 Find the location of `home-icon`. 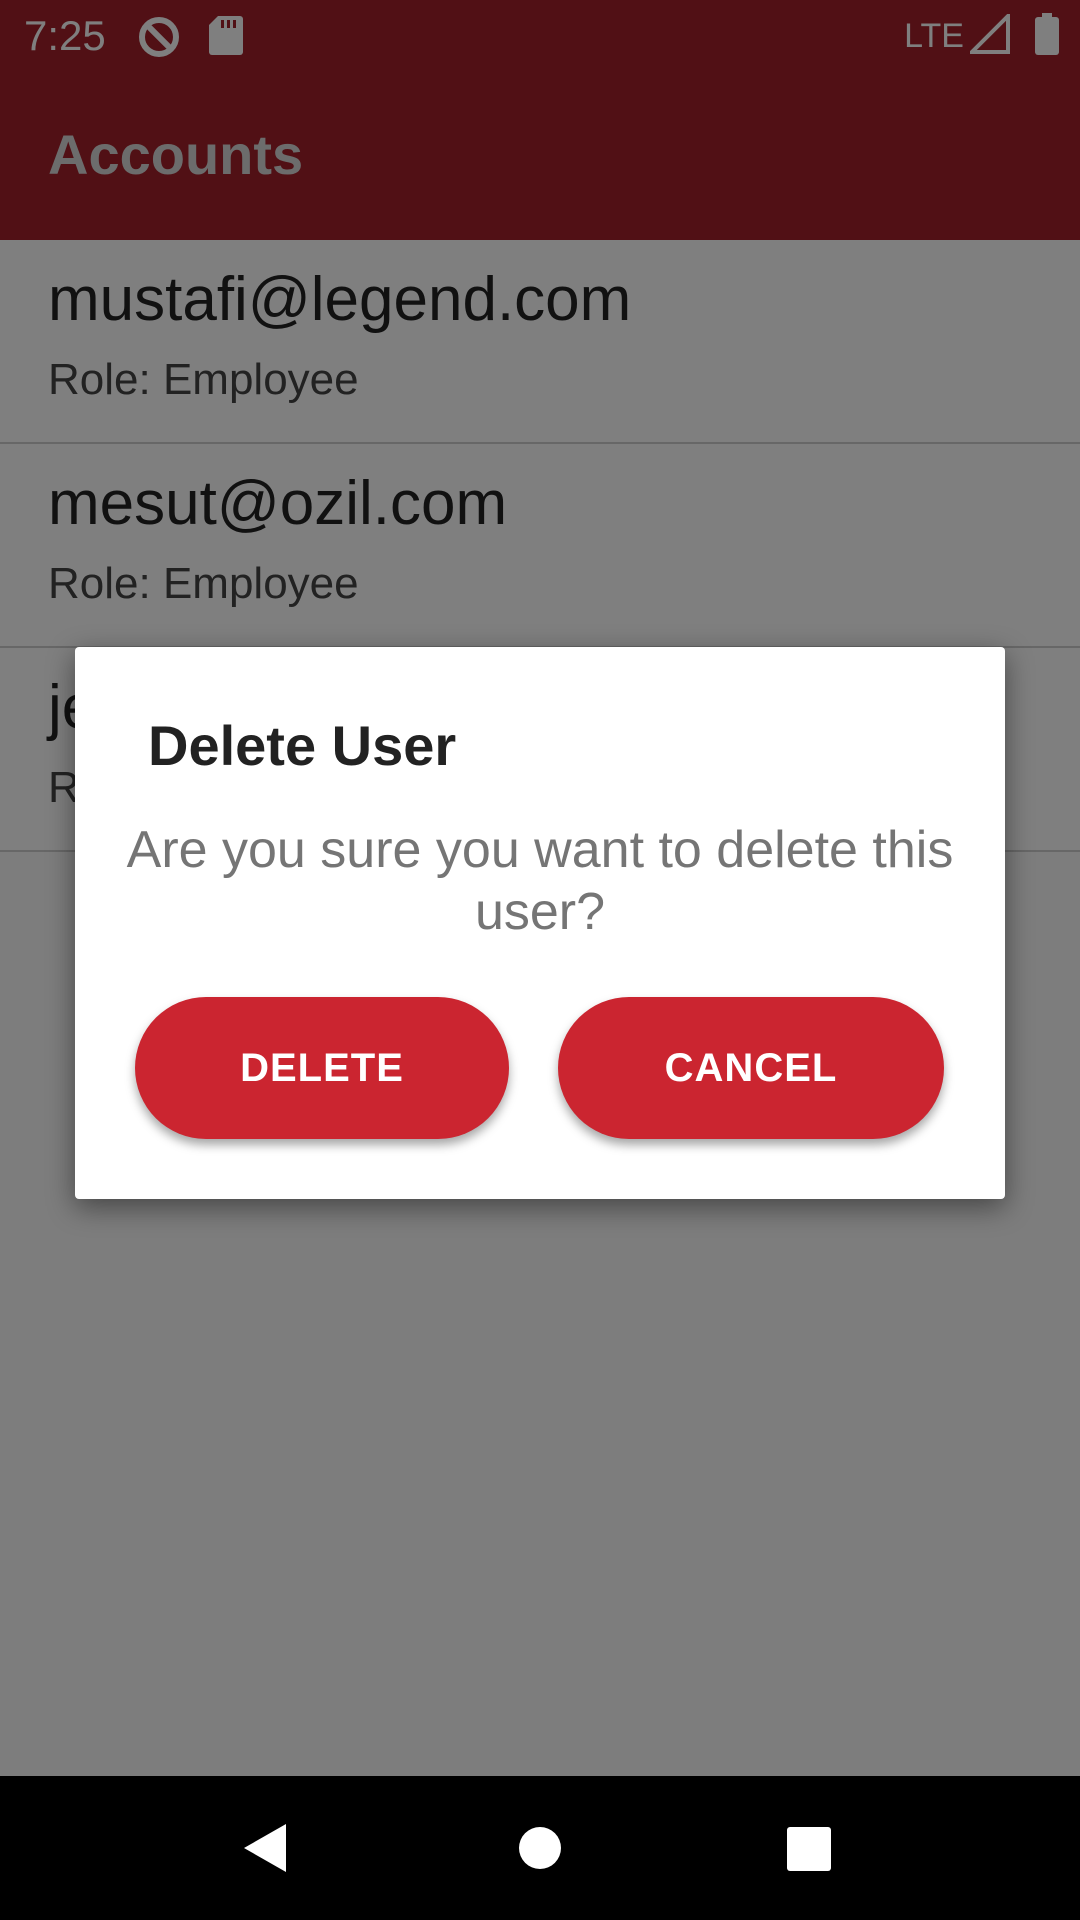

home-icon is located at coordinates (540, 1850).